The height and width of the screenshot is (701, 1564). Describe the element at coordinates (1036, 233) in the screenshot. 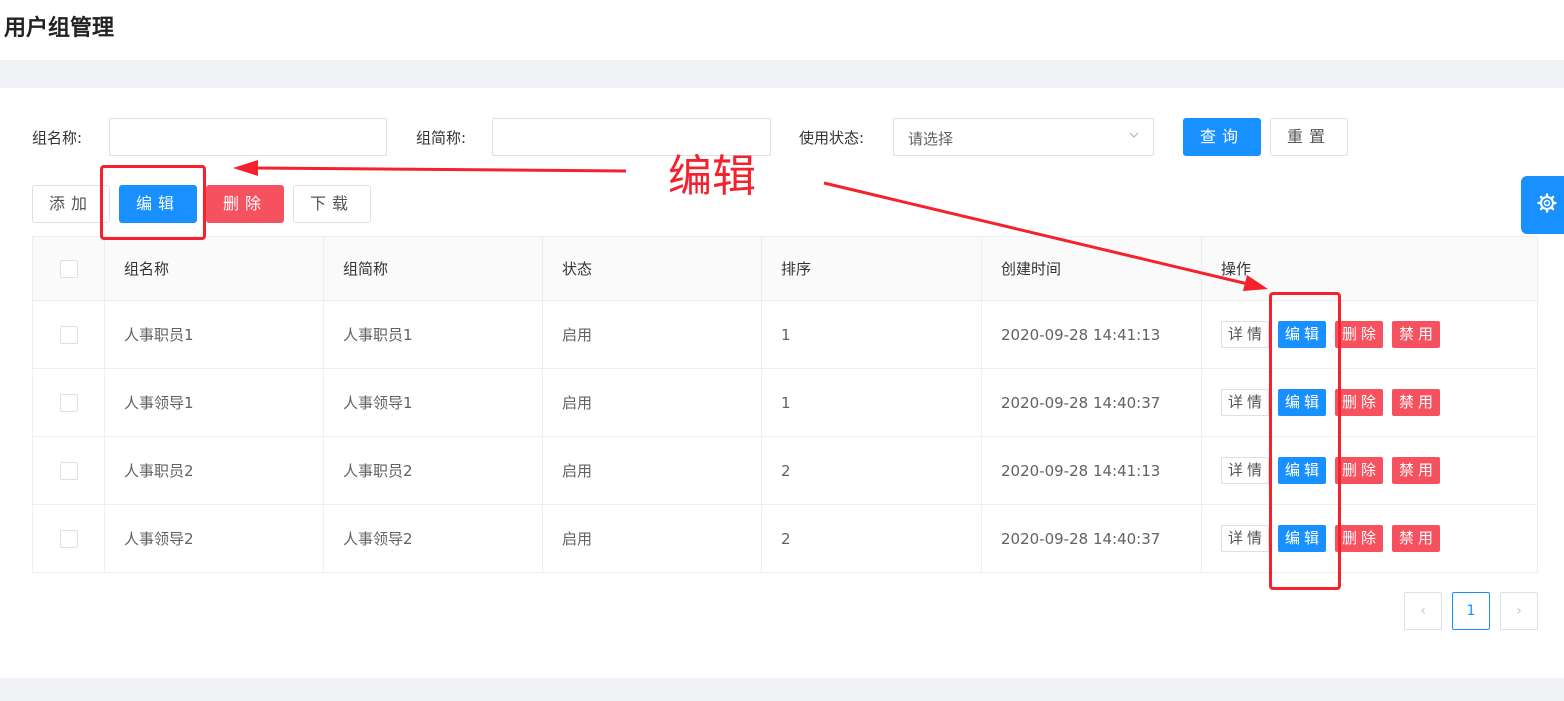

I see `annotation-arrow-right` at that location.